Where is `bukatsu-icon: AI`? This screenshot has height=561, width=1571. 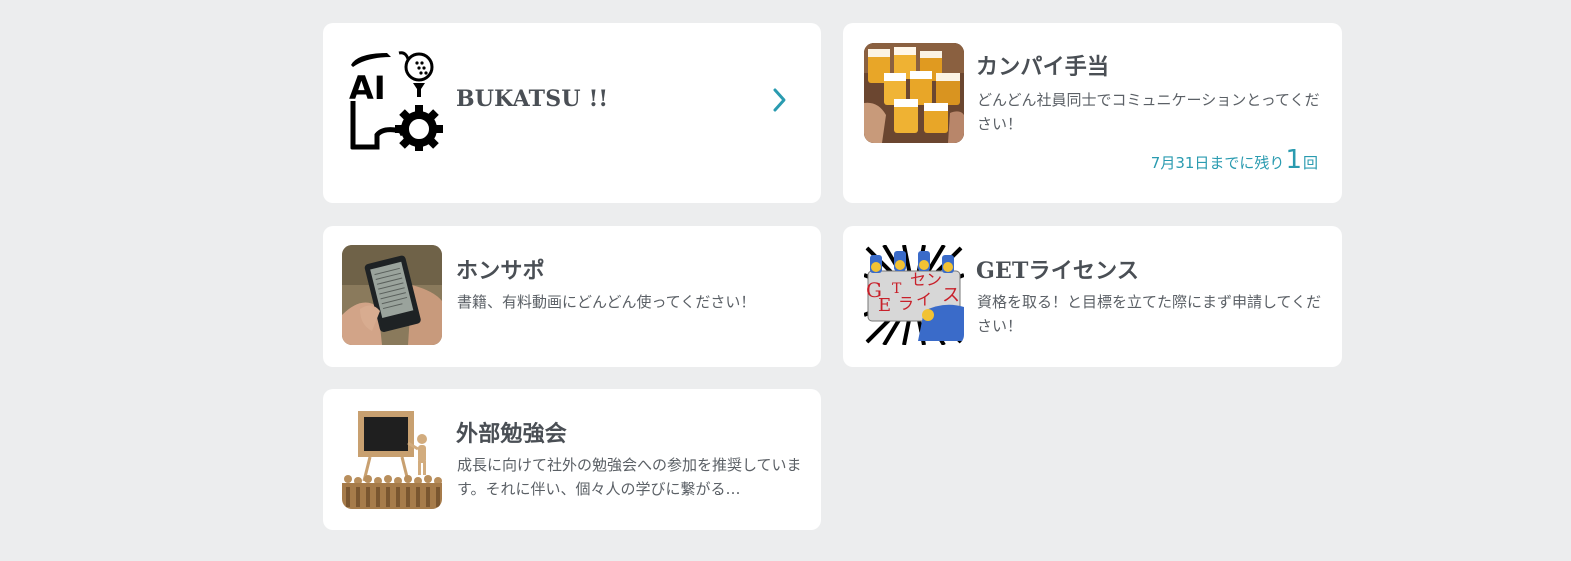
bukatsu-icon: AI is located at coordinates (397, 101).